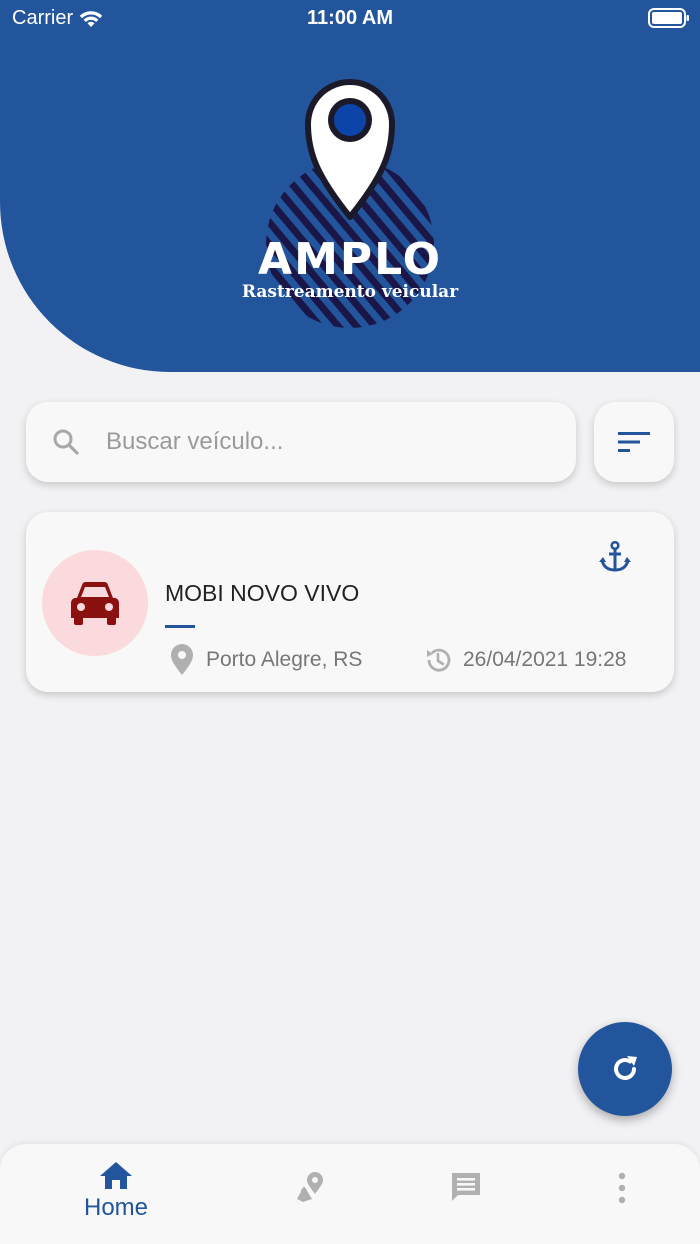 Image resolution: width=700 pixels, height=1244 pixels. Describe the element at coordinates (350, 204) in the screenshot. I see `app-logo: AMPLO Rastreamento veicular` at that location.